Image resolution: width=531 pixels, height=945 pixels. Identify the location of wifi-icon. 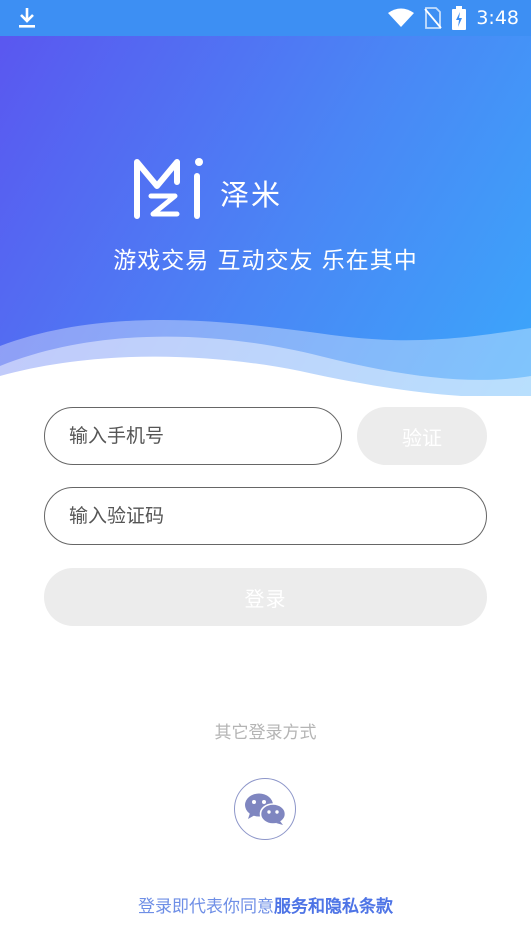
(401, 17).